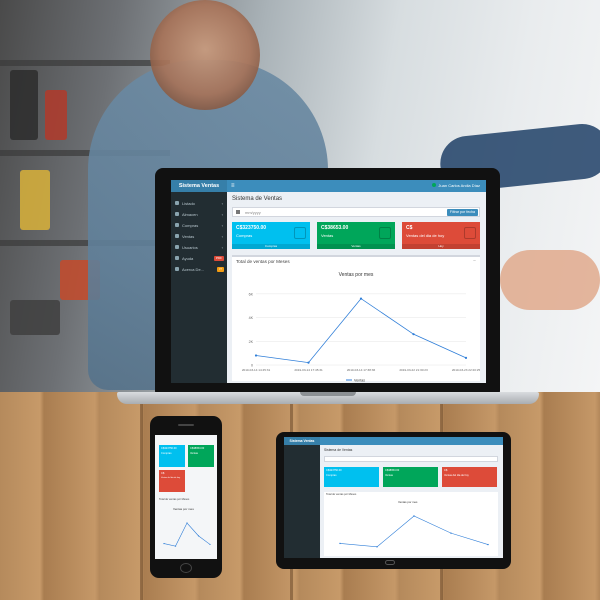 The height and width of the screenshot is (600, 600). What do you see at coordinates (252, 366) in the screenshot?
I see `y-tick-label: 0` at bounding box center [252, 366].